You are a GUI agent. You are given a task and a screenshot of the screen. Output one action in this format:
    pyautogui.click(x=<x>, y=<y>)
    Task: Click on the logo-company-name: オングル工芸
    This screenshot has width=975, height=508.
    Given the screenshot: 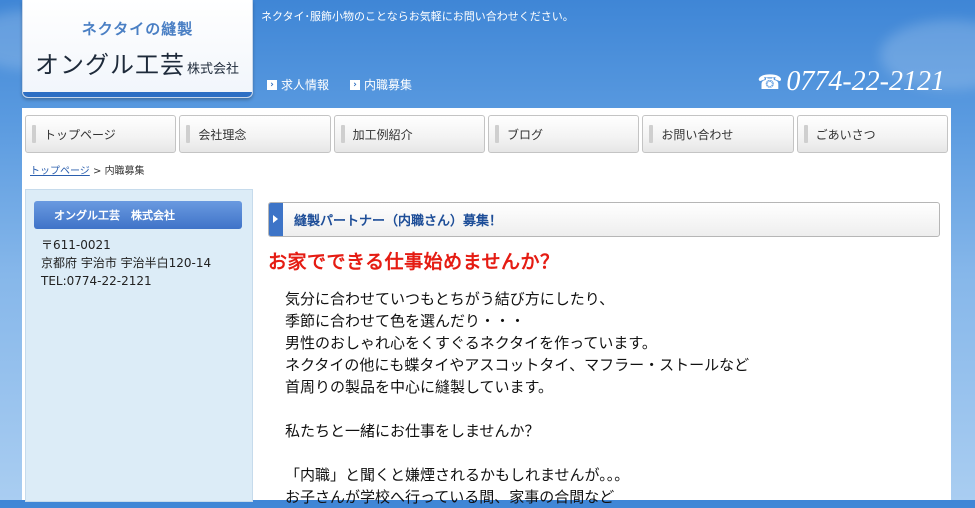 What is the action you would take?
    pyautogui.click(x=110, y=65)
    